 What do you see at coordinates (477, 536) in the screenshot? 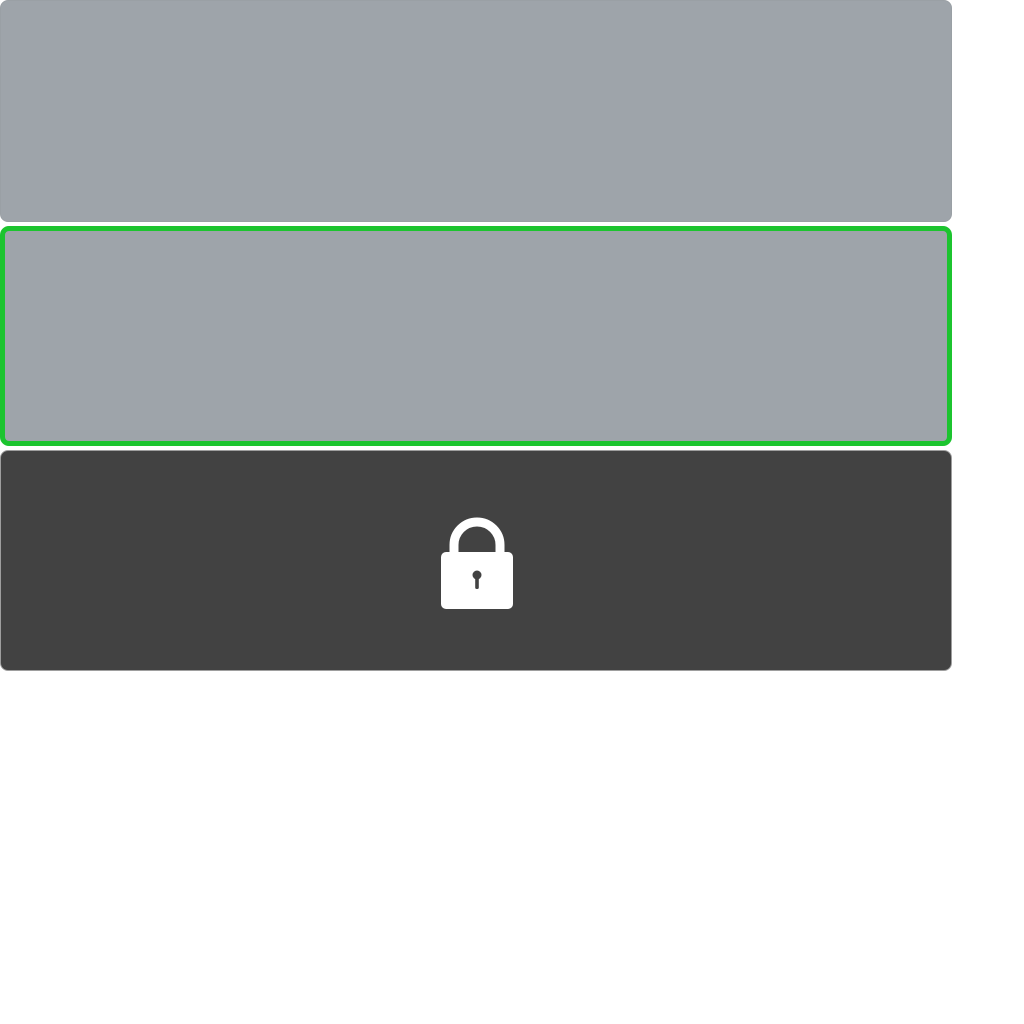
I see `lock-shackle` at bounding box center [477, 536].